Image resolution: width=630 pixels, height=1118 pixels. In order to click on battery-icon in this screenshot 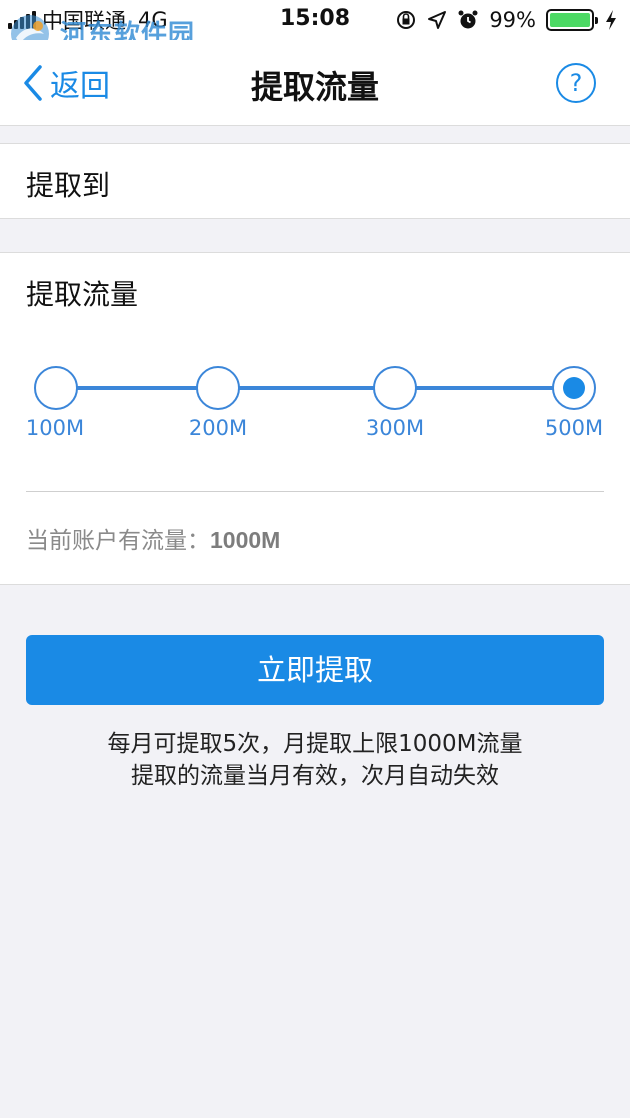, I will do `click(572, 20)`.